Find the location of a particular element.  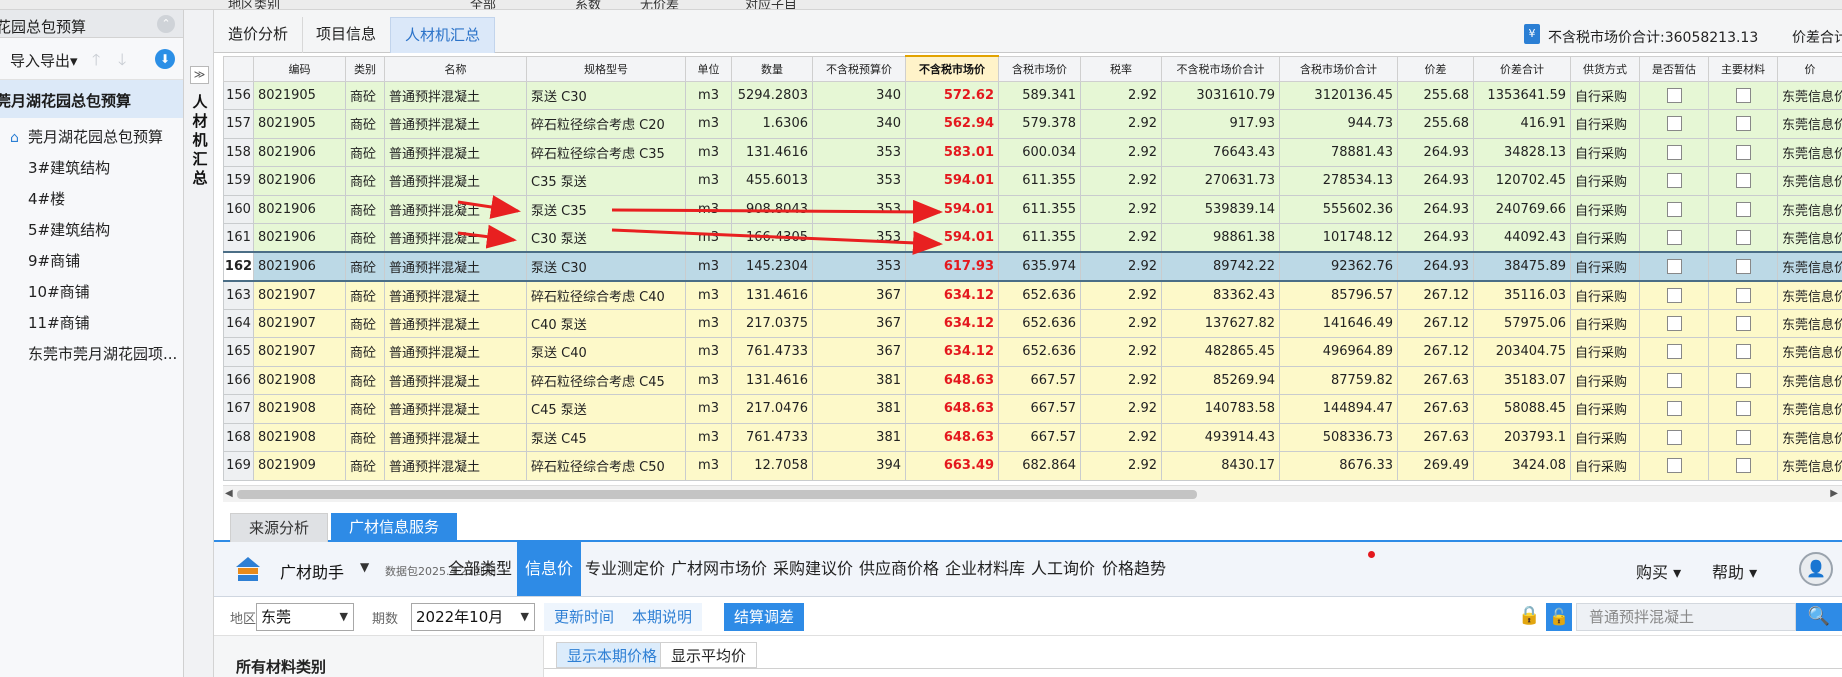

cell-total_excl: 140783.58 is located at coordinates (1220, 409).